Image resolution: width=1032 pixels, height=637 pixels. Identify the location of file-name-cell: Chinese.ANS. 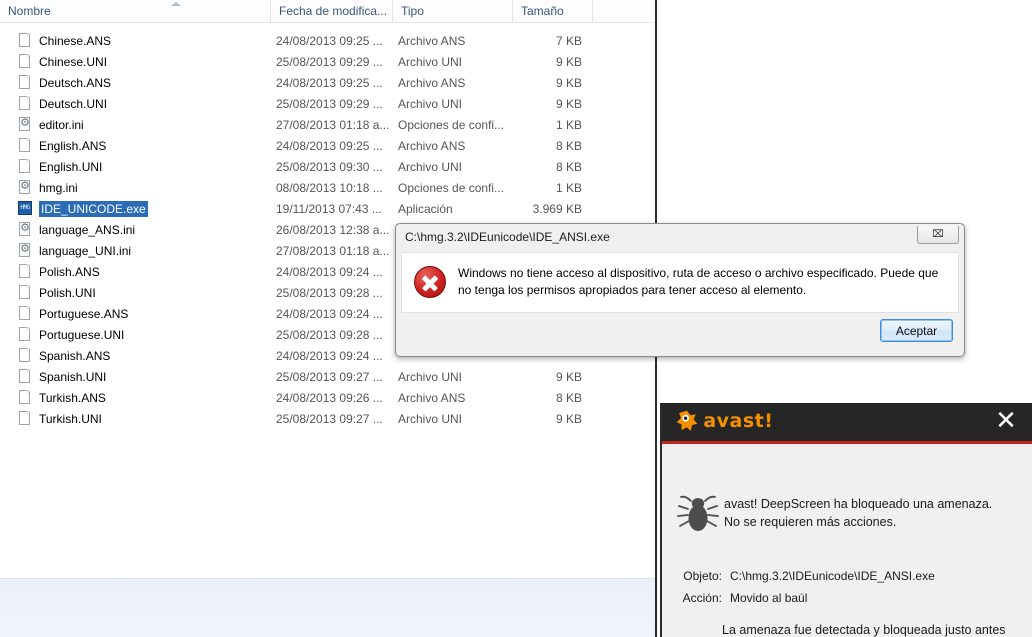
(64, 41).